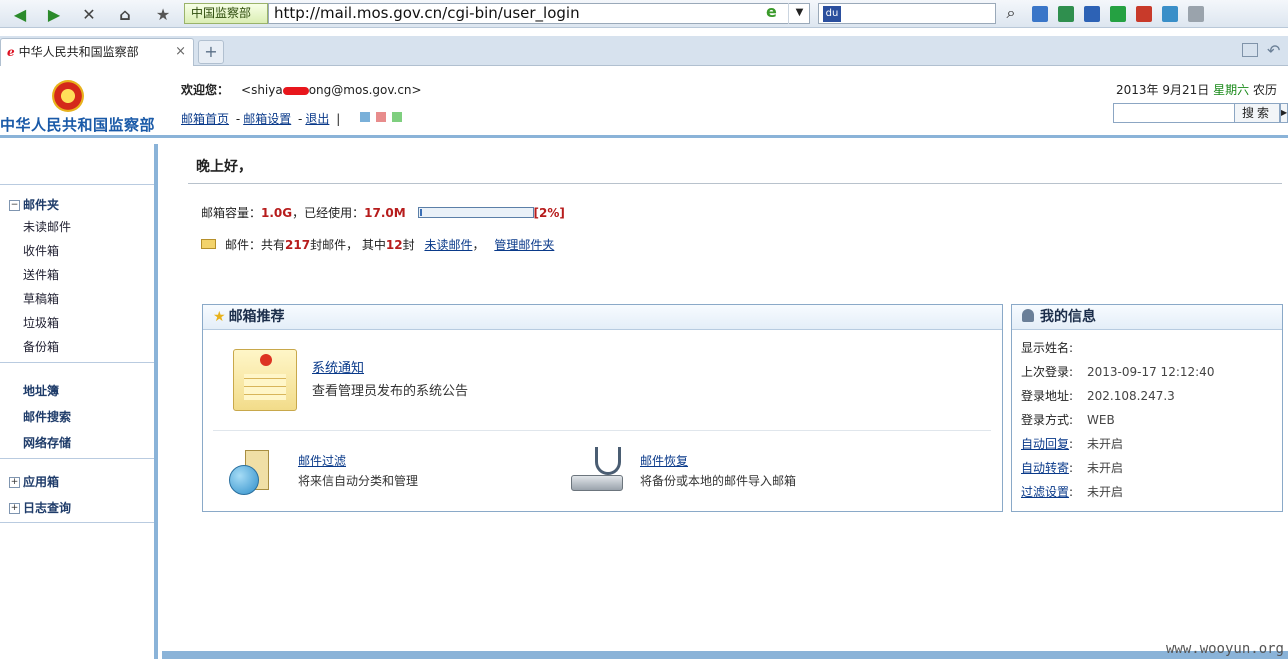 The width and height of the screenshot is (1288, 659). What do you see at coordinates (1045, 444) in the screenshot?
I see `auto-reply-link: 自动回复` at bounding box center [1045, 444].